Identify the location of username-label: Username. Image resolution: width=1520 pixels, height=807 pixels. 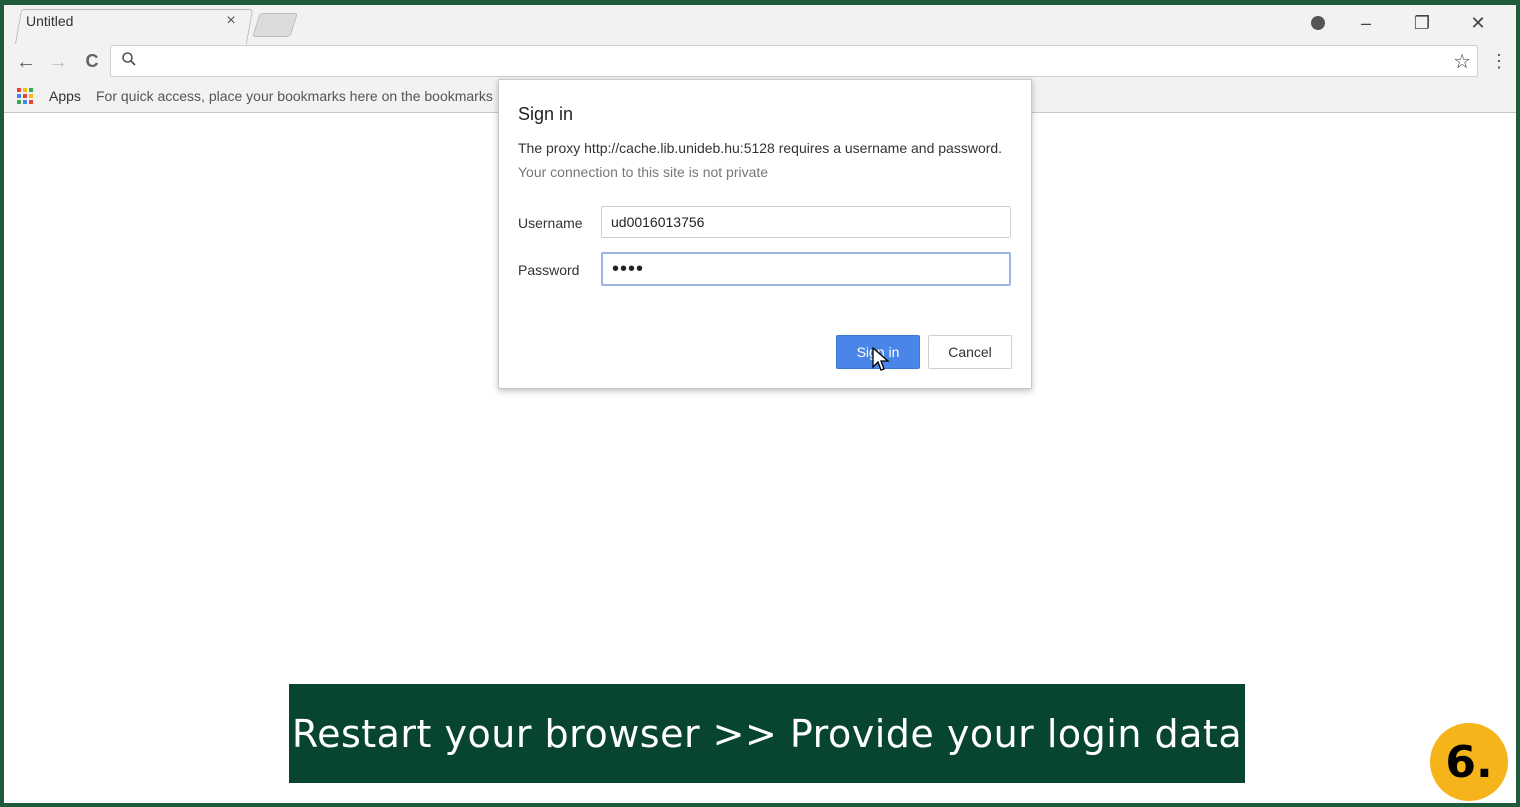
(550, 223).